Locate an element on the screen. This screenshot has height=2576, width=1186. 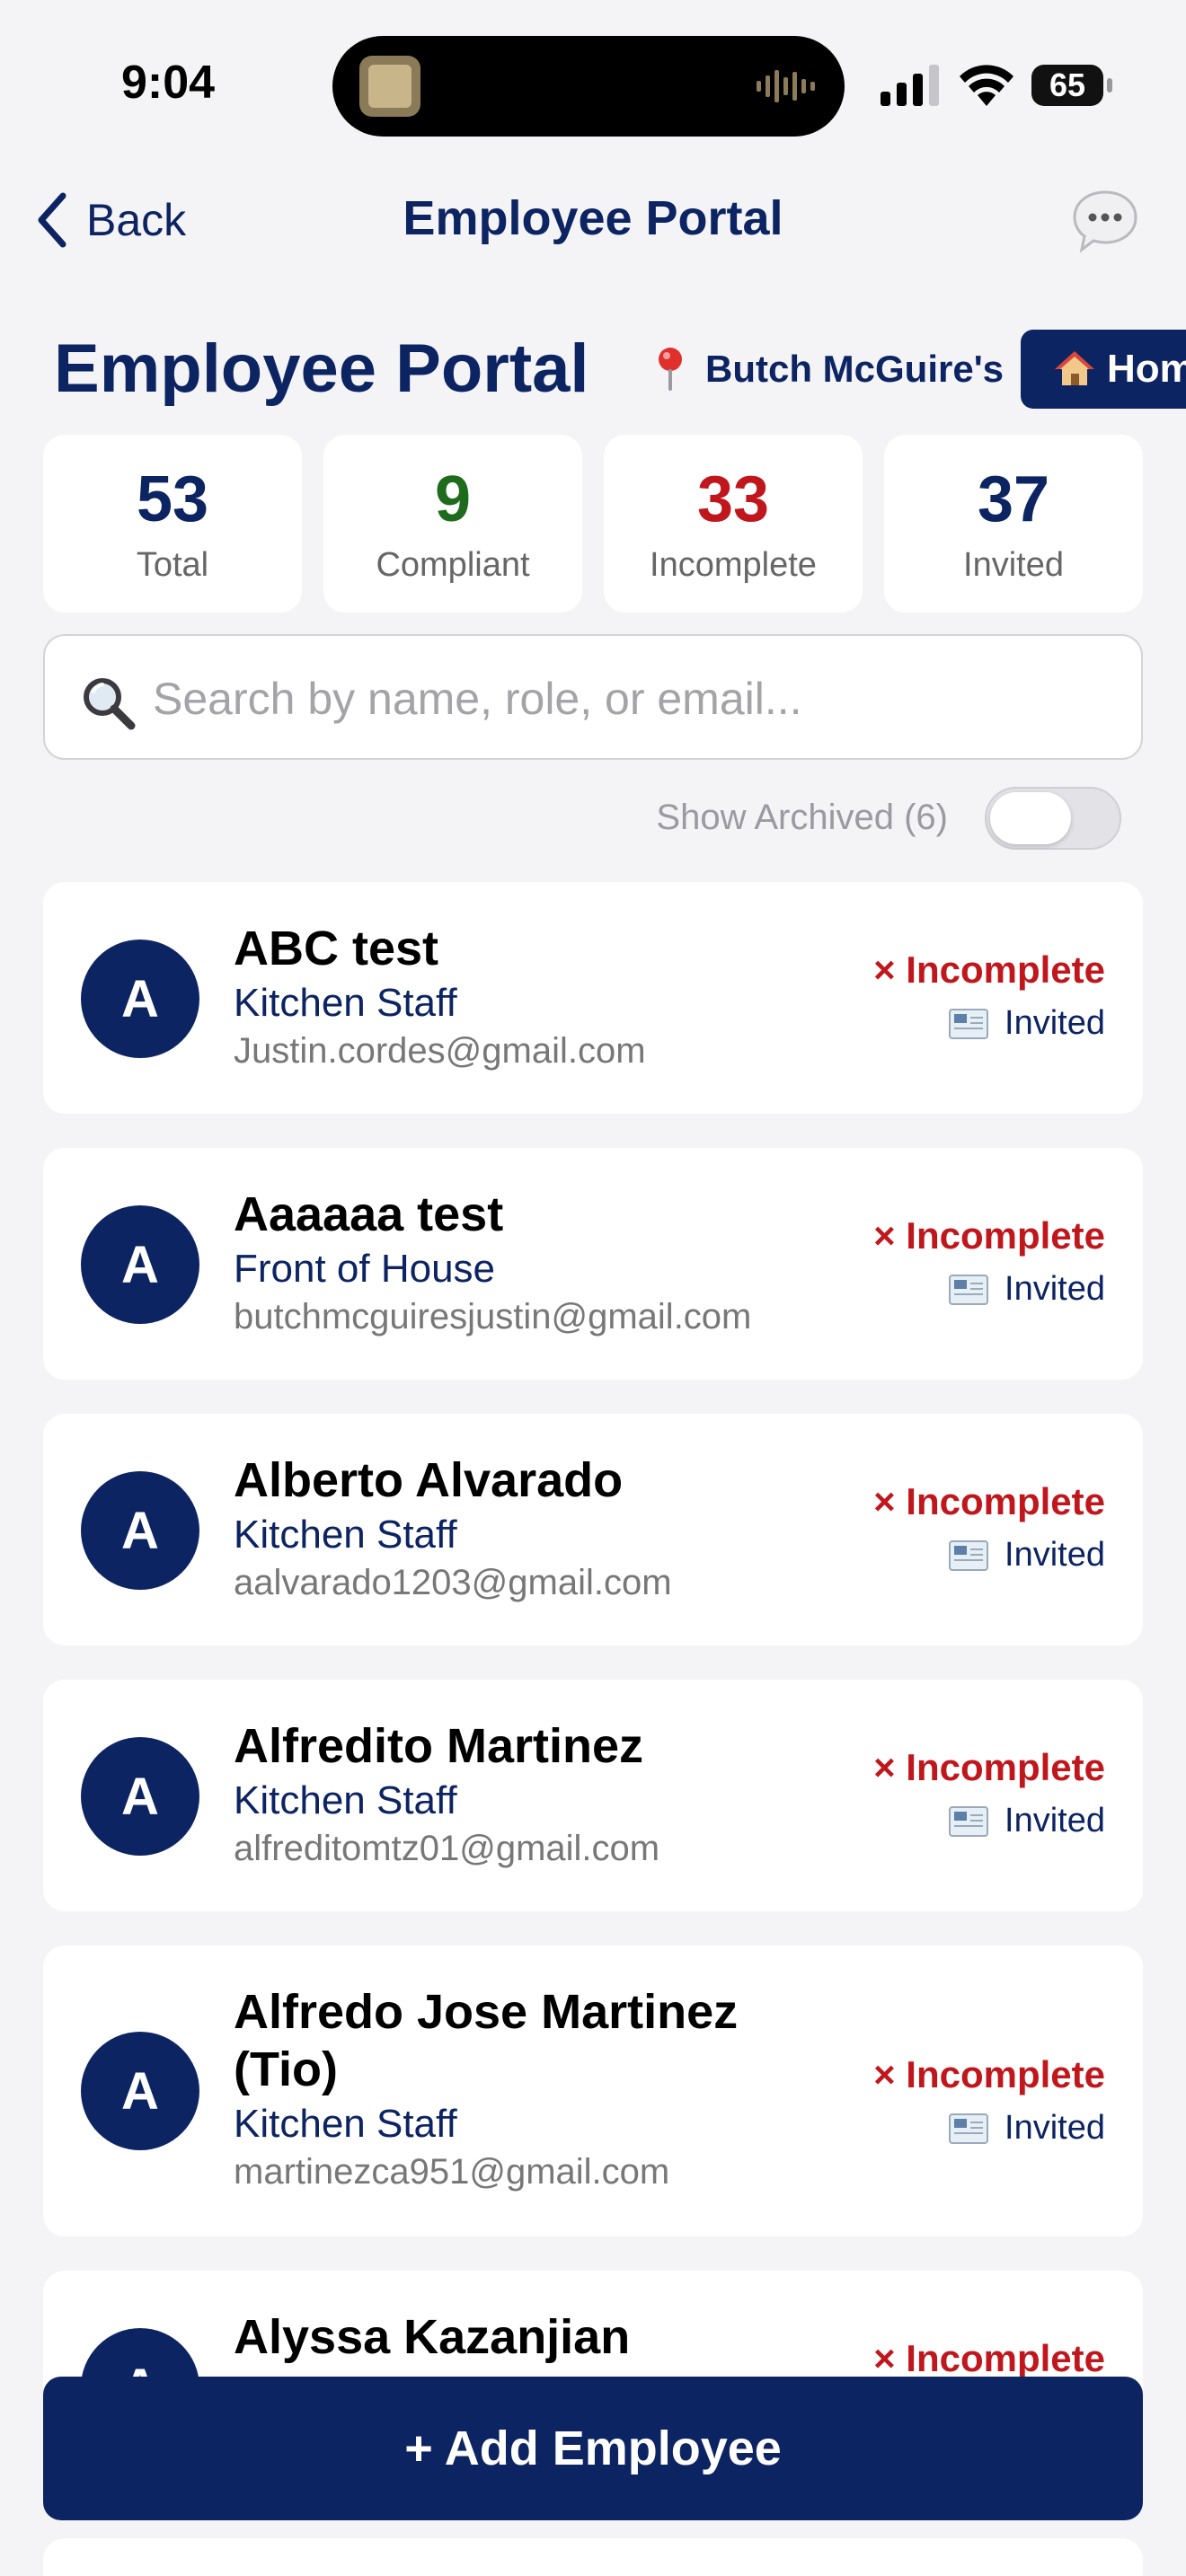
employee-email: butchmcguiresjustin@gmail.com is located at coordinates (493, 1317).